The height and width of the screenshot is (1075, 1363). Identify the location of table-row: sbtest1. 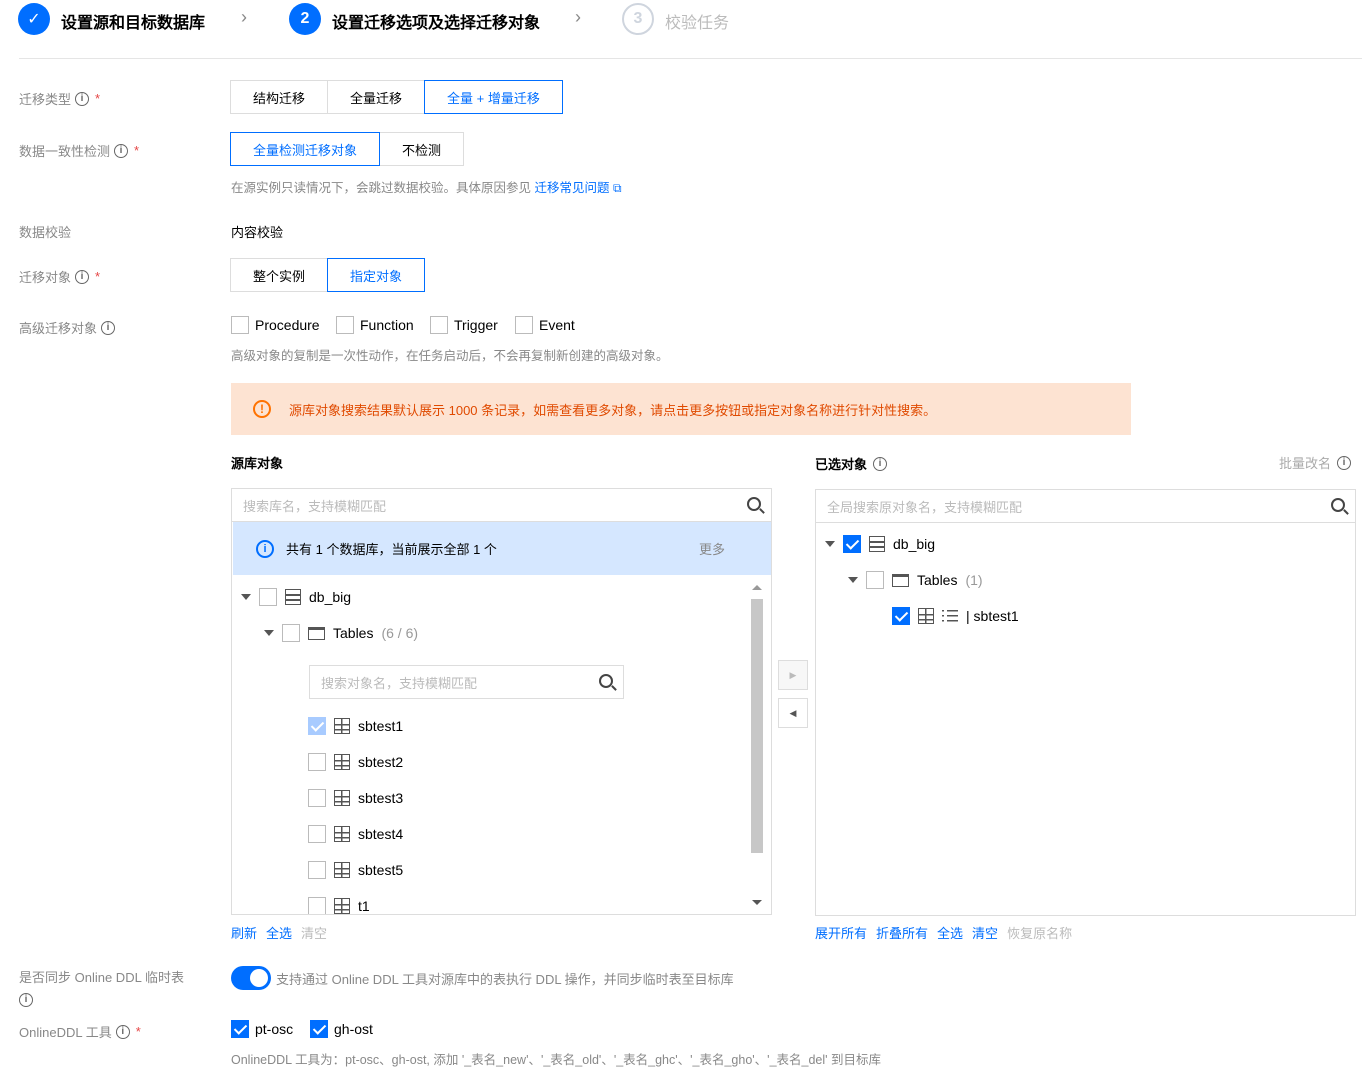
(355, 726).